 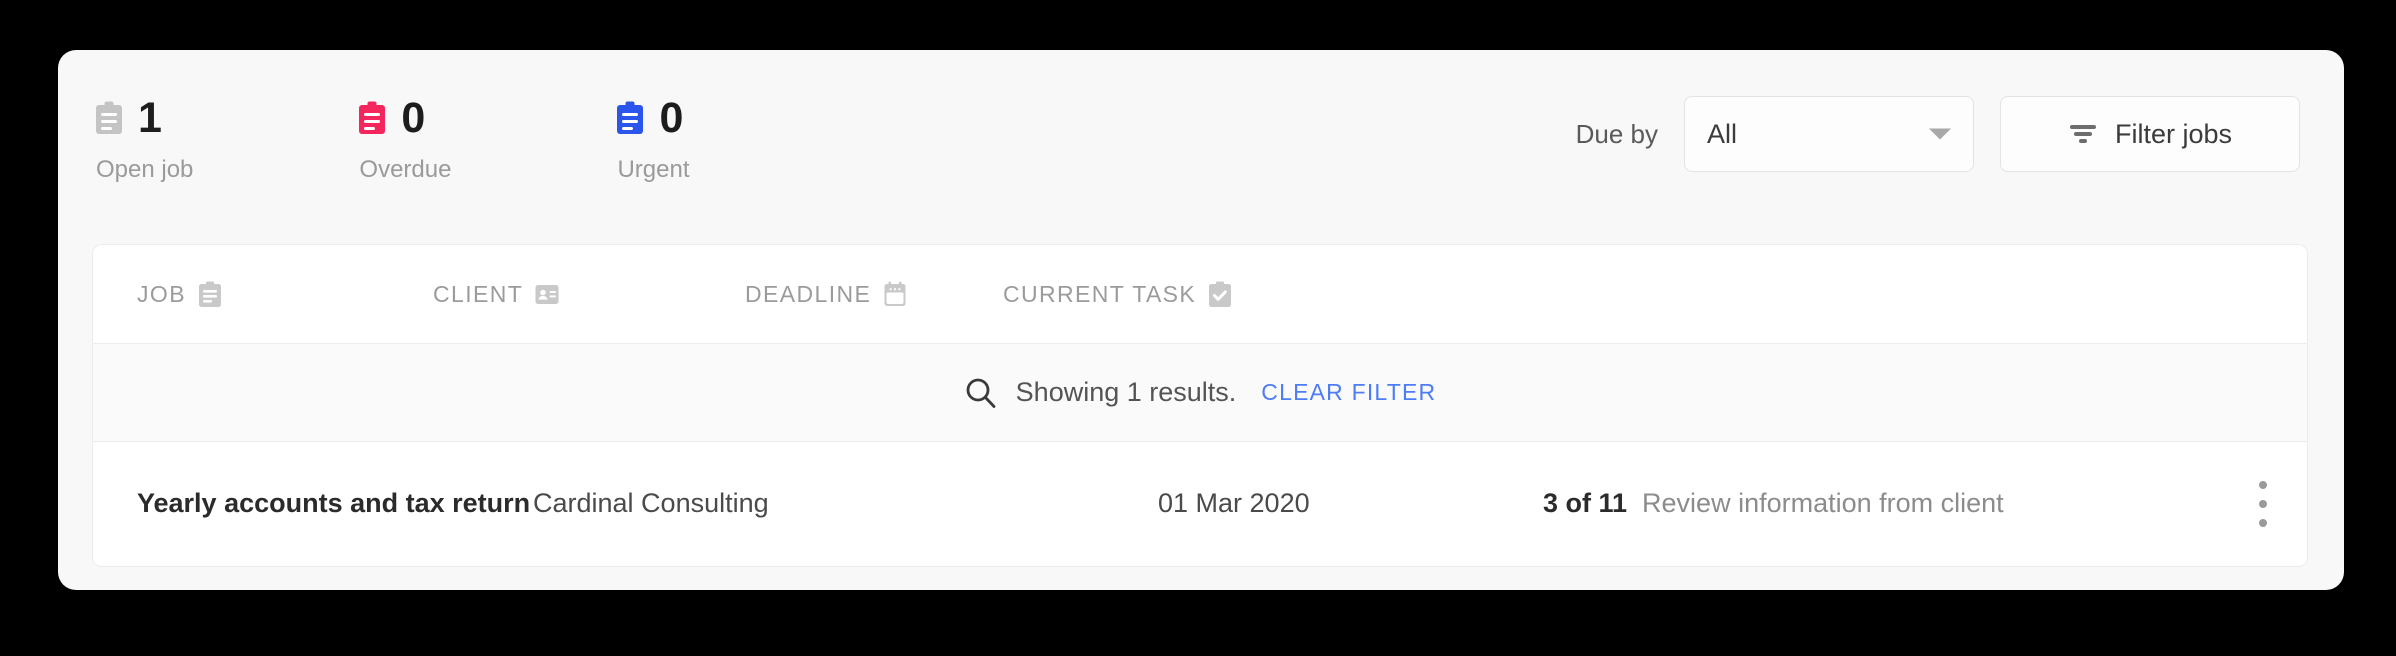 I want to click on filter-jobs-button: Filter jobs, so click(x=2150, y=134).